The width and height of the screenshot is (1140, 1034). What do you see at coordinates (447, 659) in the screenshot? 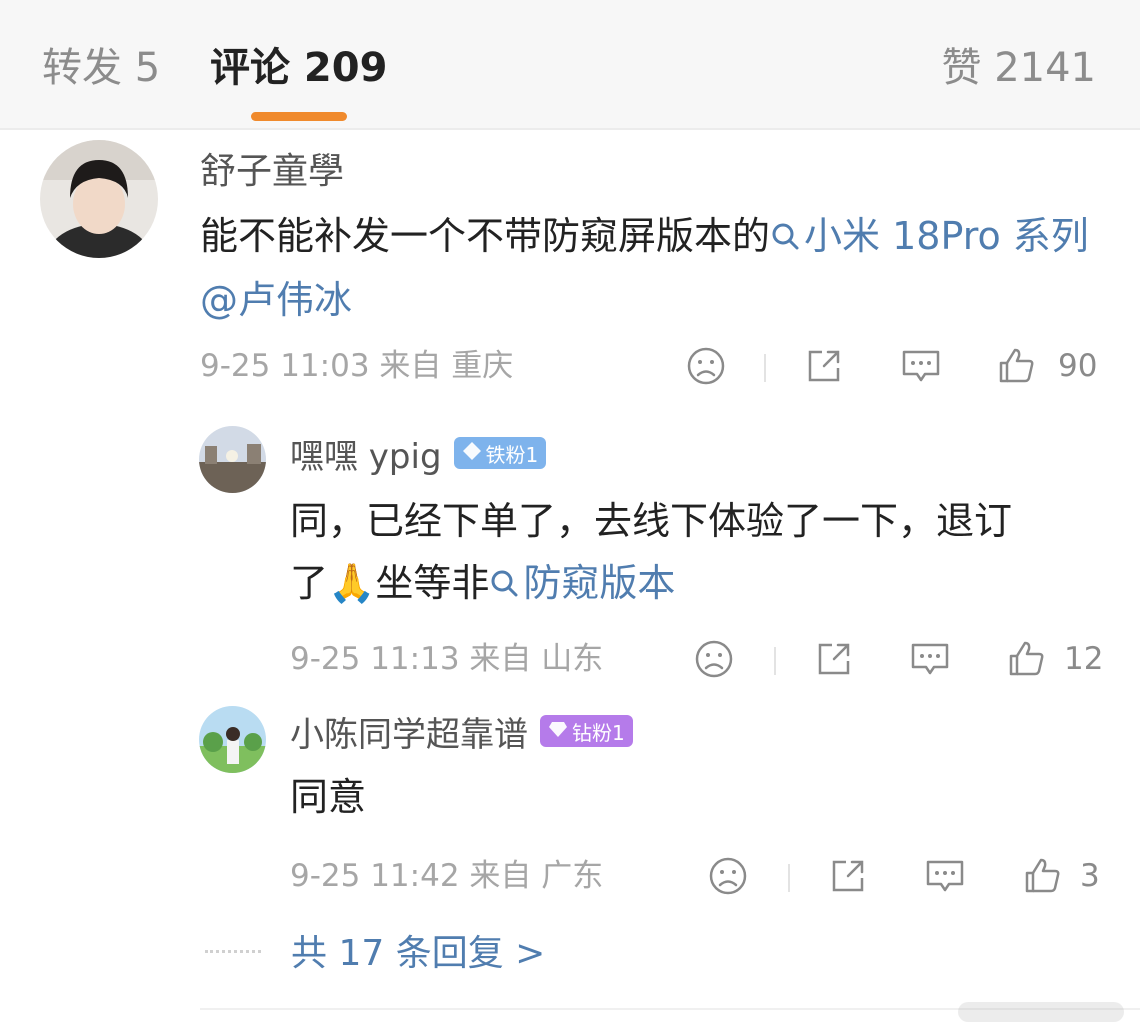
I see `reply-time-location: 9-25 11:13 来自 山东` at bounding box center [447, 659].